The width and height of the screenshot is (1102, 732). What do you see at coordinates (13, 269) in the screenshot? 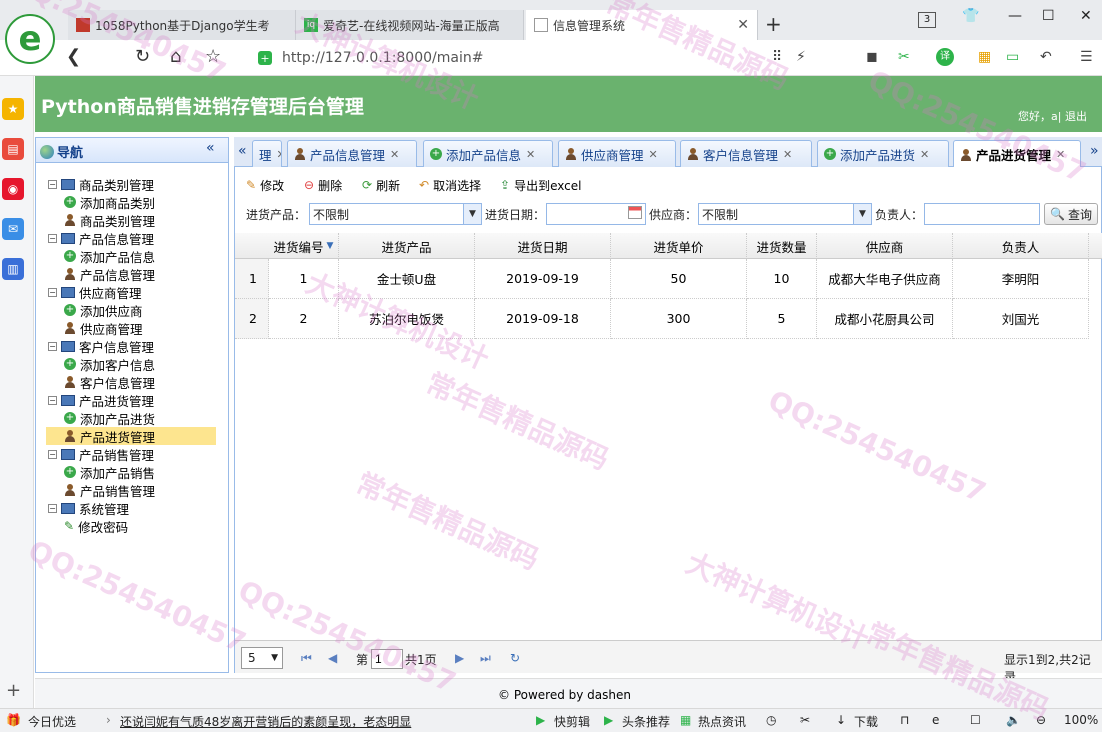
I see `notes-icon: ▥` at bounding box center [13, 269].